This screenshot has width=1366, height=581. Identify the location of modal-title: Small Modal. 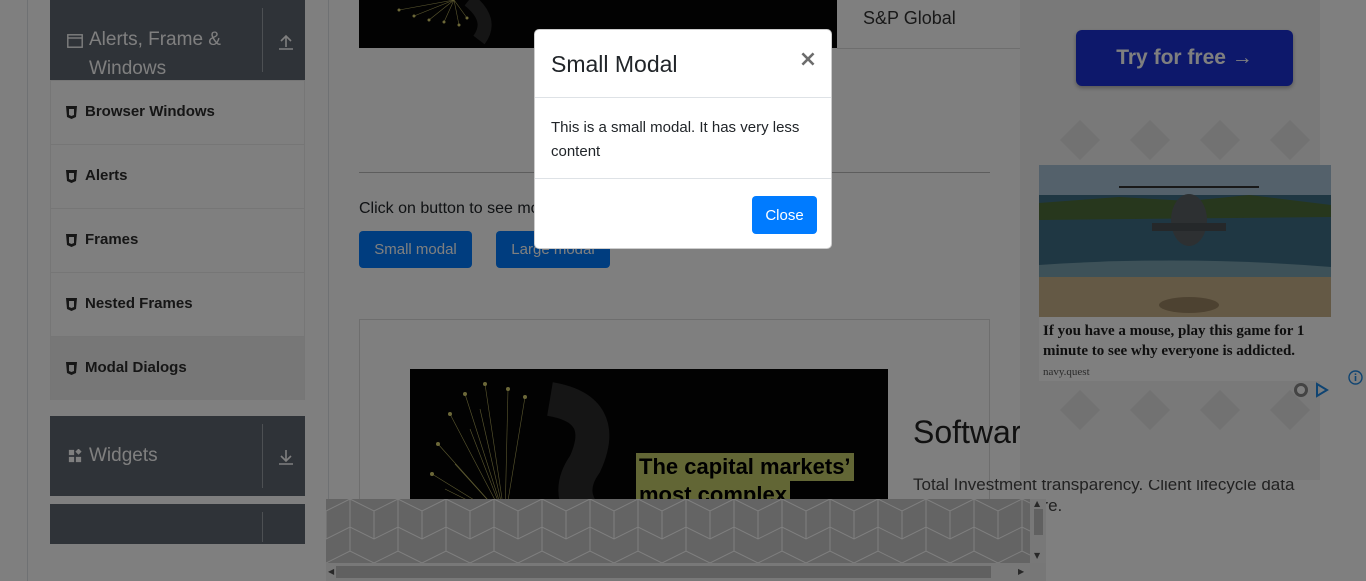
(614, 64).